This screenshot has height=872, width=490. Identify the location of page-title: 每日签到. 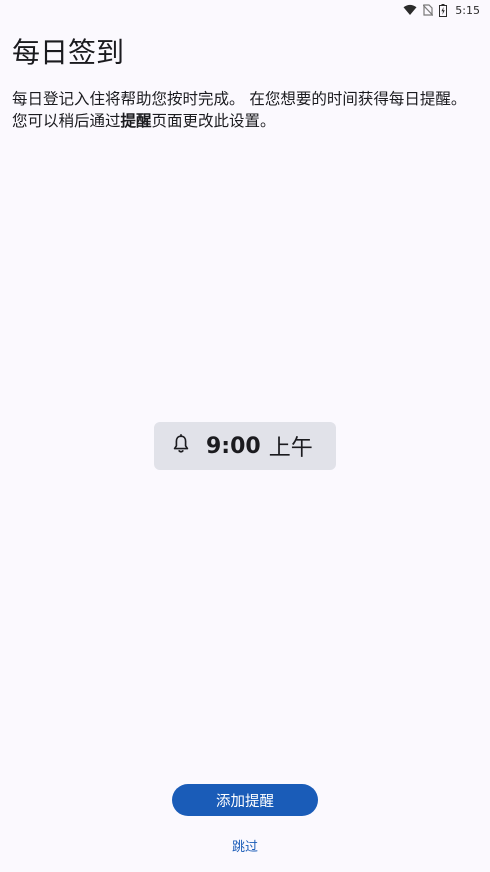
(68, 52).